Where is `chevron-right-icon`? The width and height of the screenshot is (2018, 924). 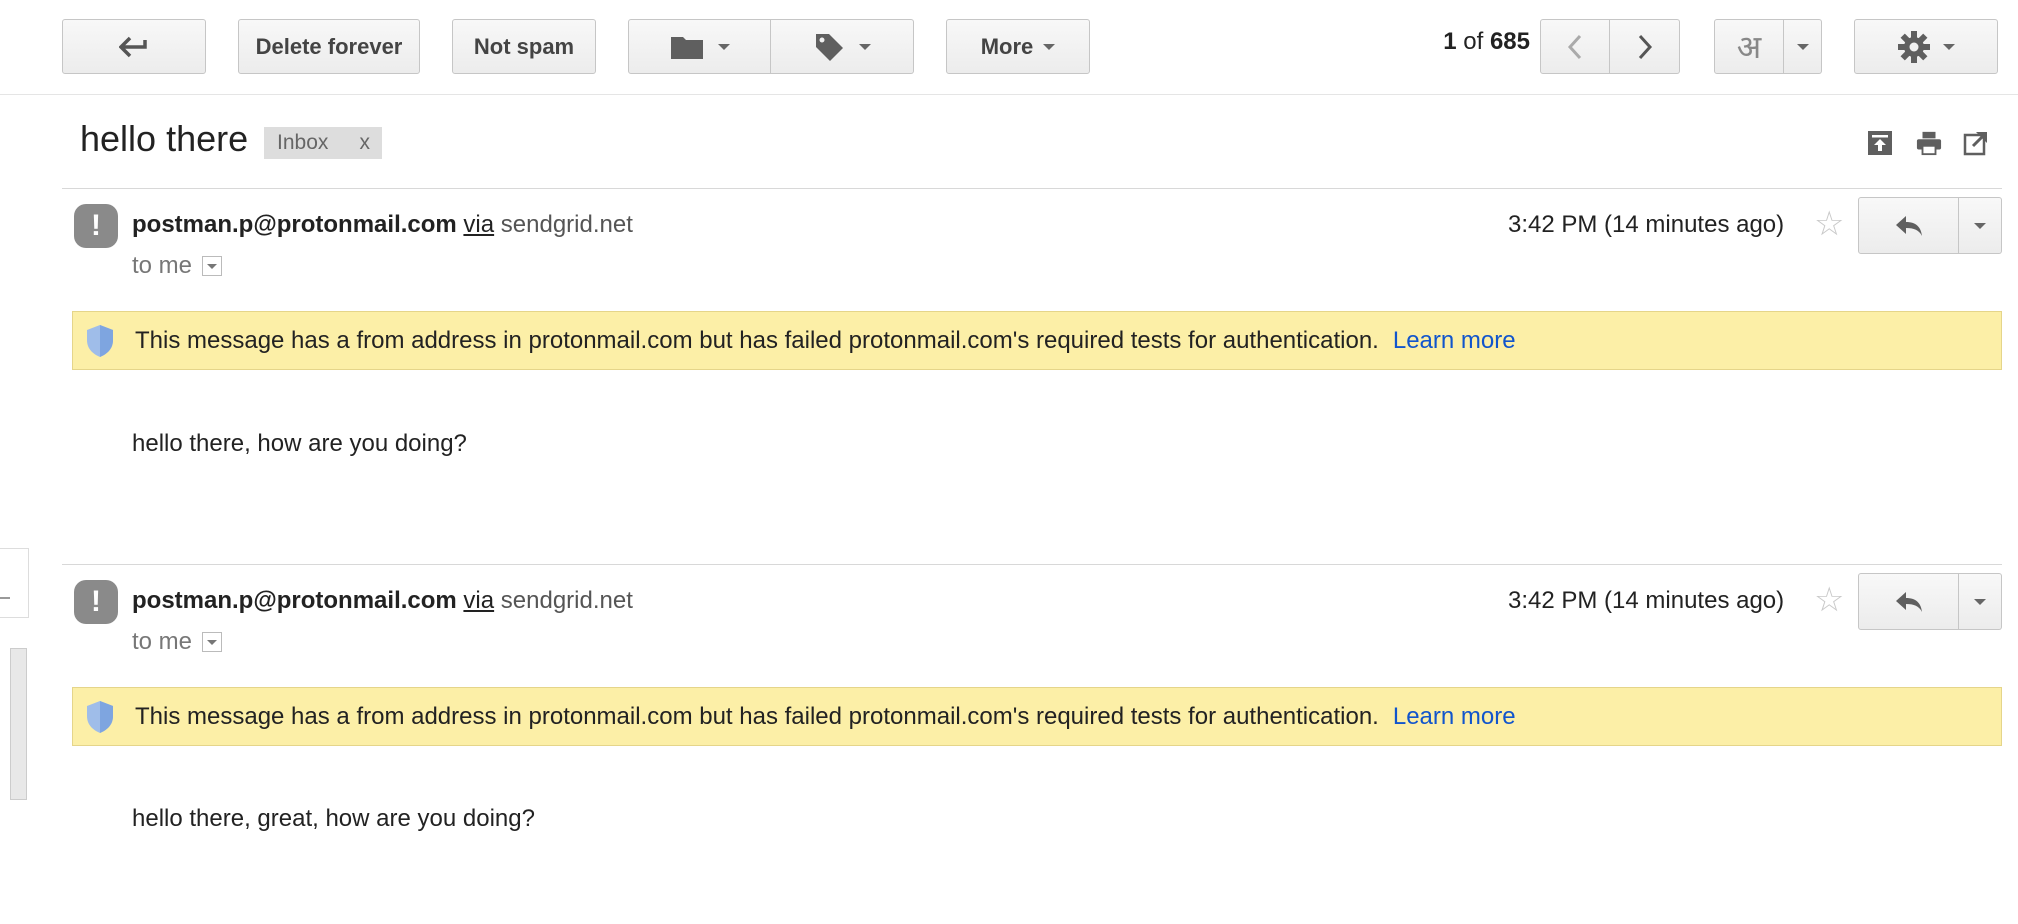 chevron-right-icon is located at coordinates (1645, 46).